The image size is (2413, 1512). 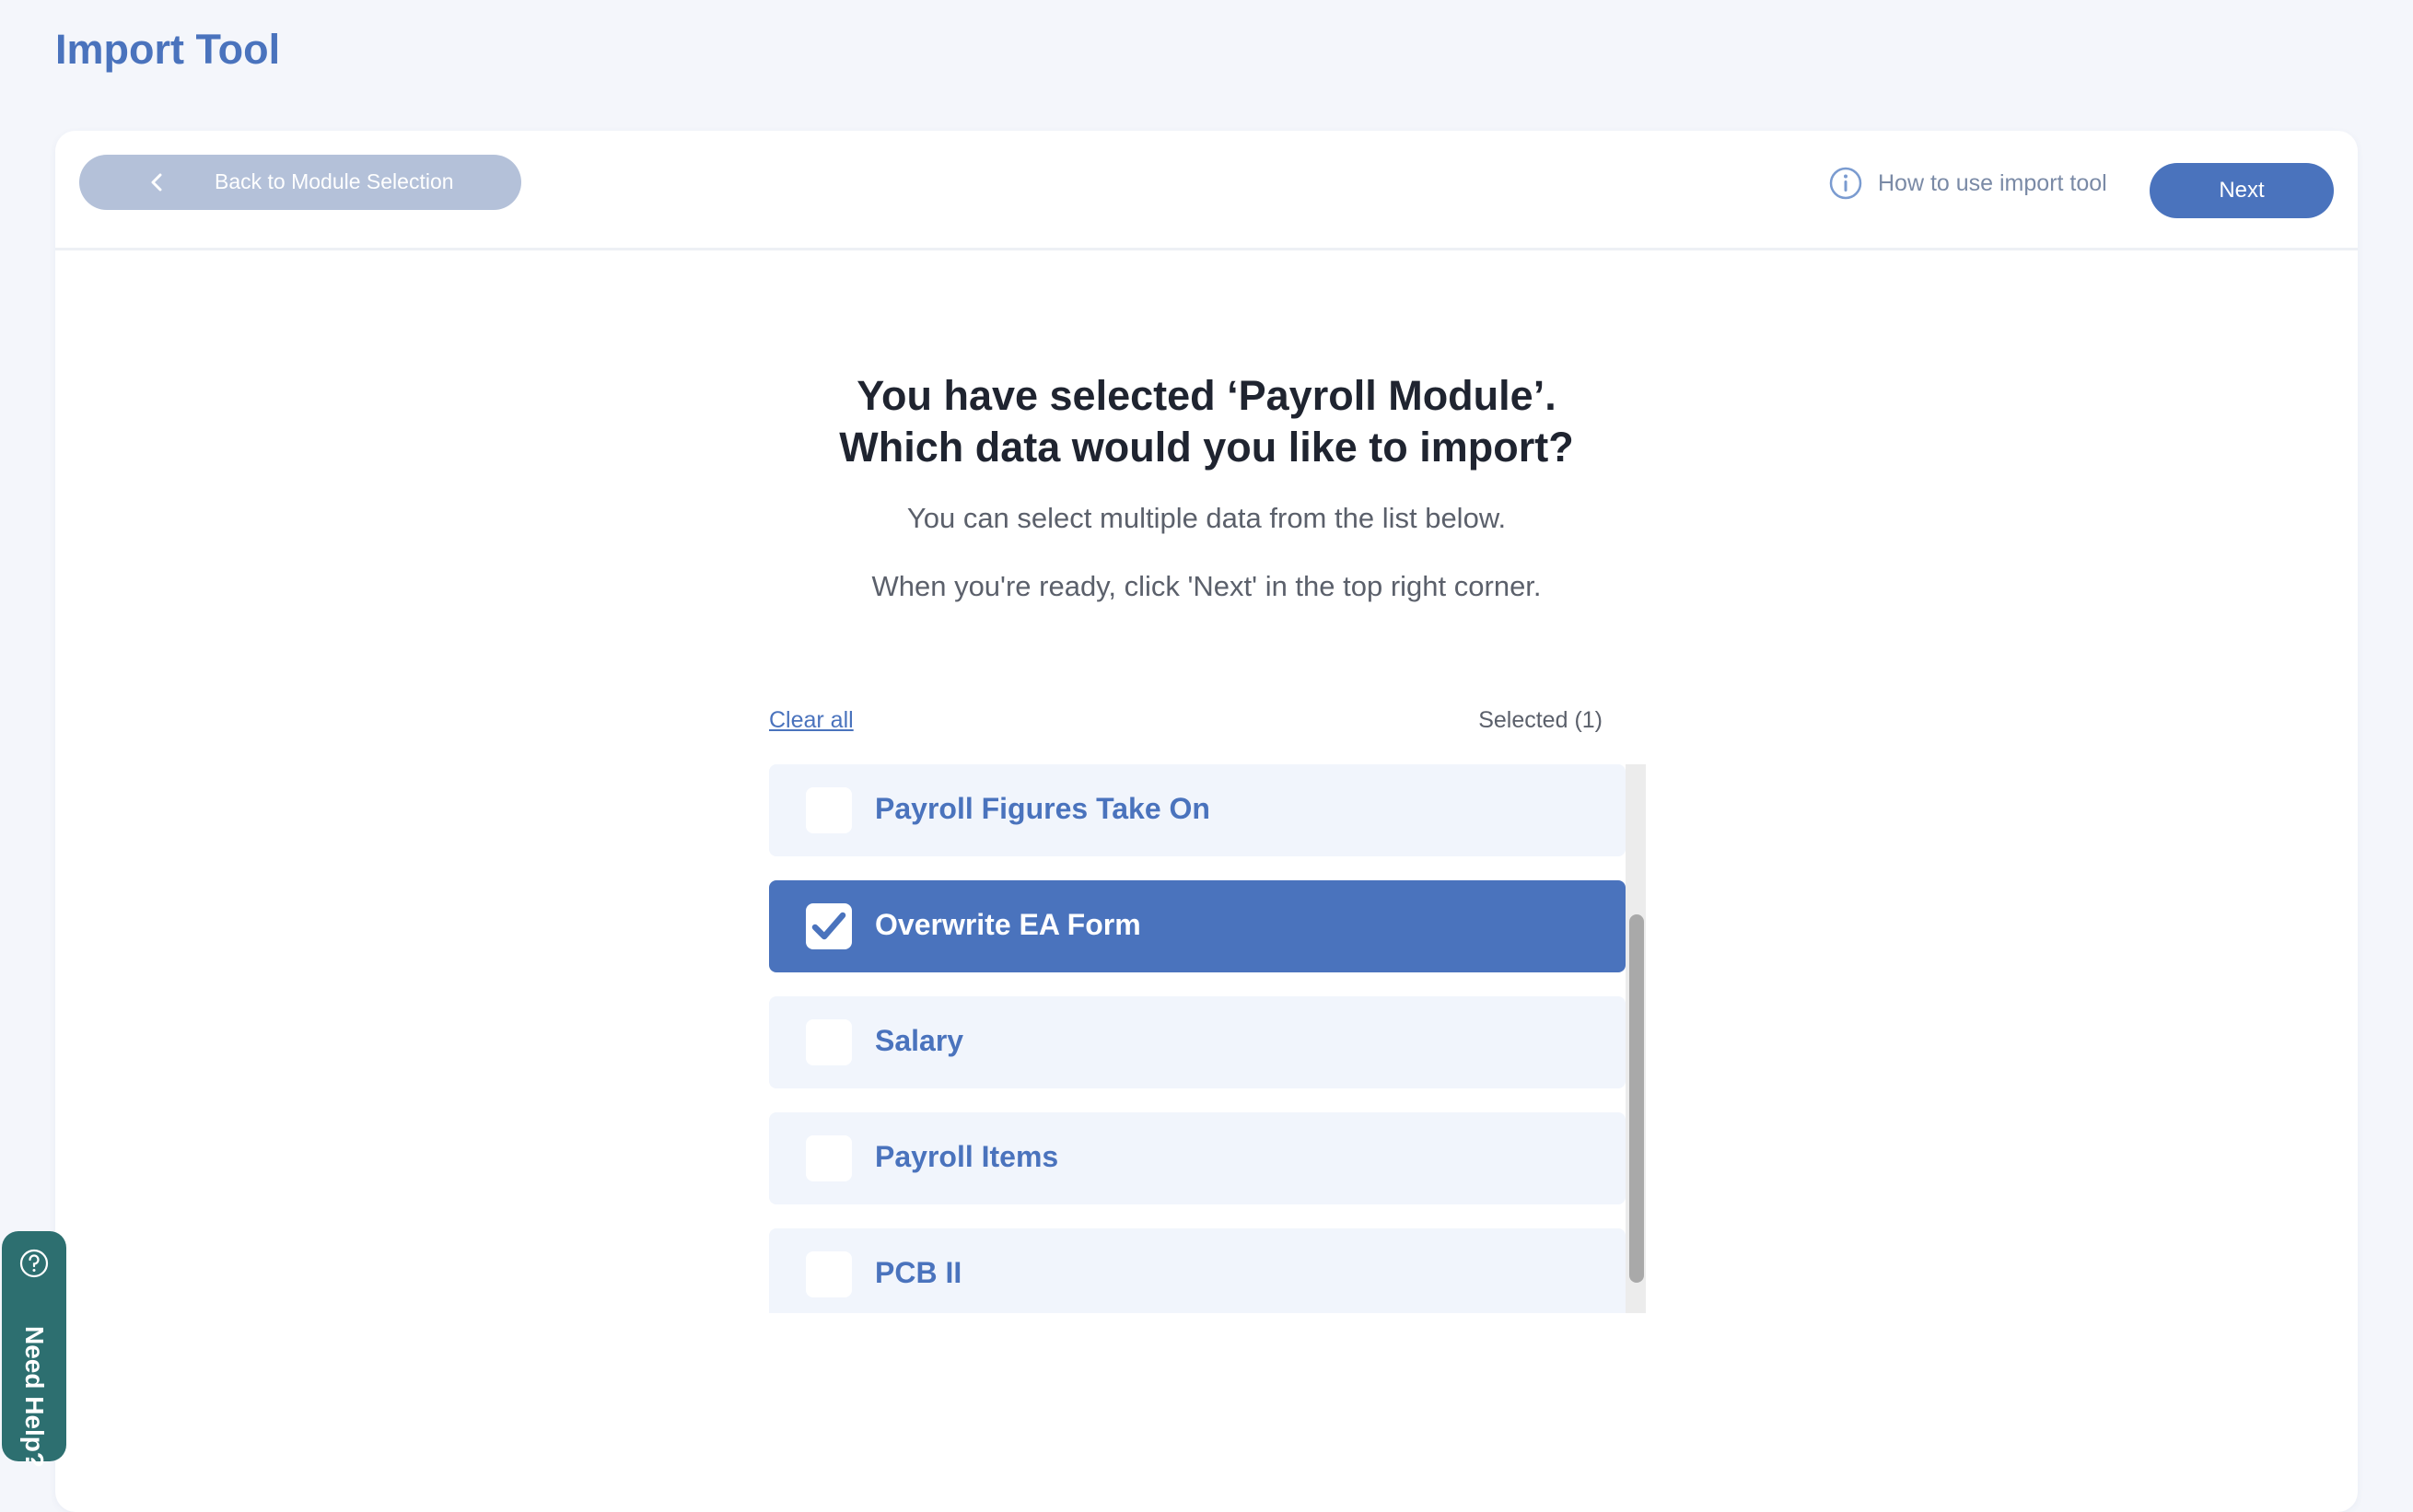 I want to click on how-to-use-link: How to use import tool, so click(x=1968, y=183).